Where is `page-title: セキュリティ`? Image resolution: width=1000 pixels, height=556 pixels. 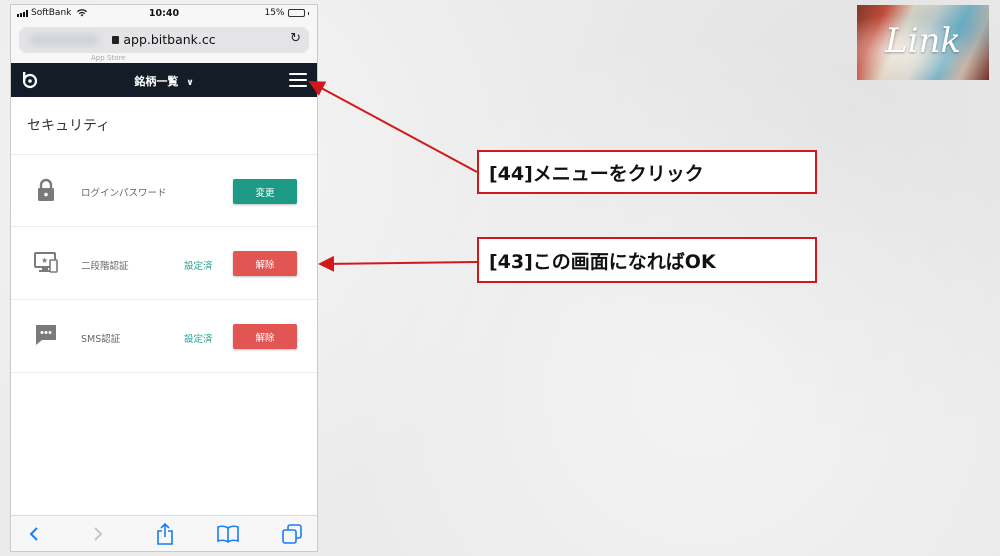 page-title: セキュリティ is located at coordinates (69, 126).